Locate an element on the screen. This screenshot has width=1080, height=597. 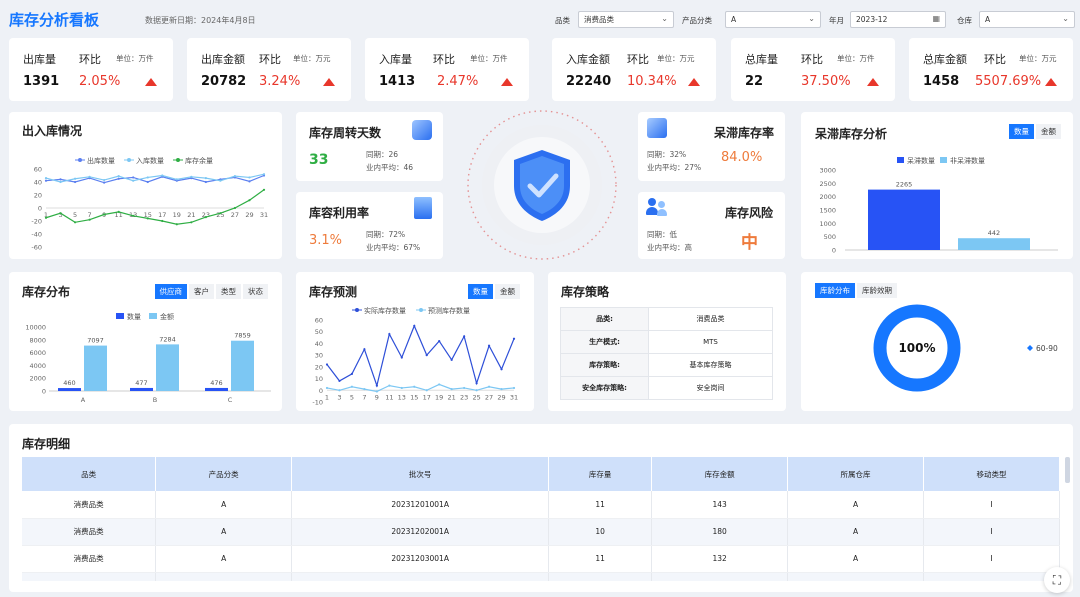
up-arrow-icon is located at coordinates (694, 82).